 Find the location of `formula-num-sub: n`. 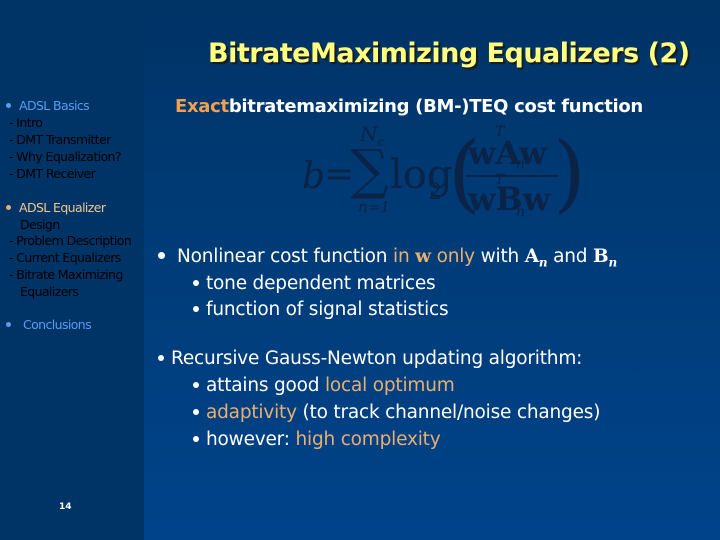

formula-num-sub: n is located at coordinates (521, 164).